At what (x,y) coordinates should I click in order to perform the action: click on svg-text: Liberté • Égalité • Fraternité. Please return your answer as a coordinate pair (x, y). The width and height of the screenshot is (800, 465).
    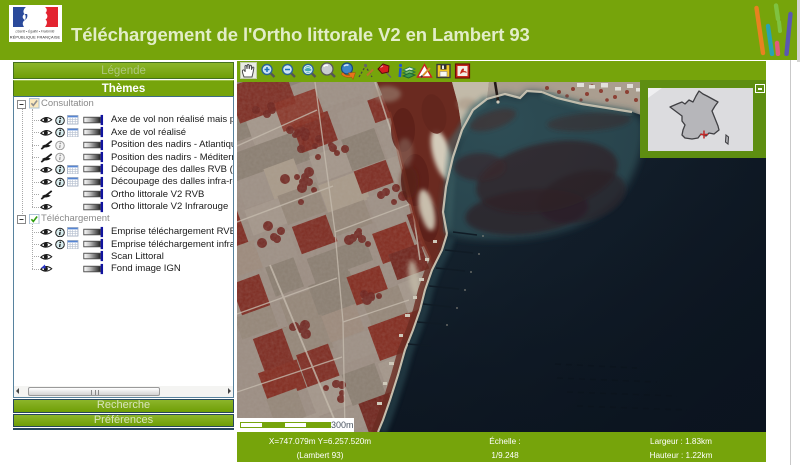
    Looking at the image, I should click on (35, 31).